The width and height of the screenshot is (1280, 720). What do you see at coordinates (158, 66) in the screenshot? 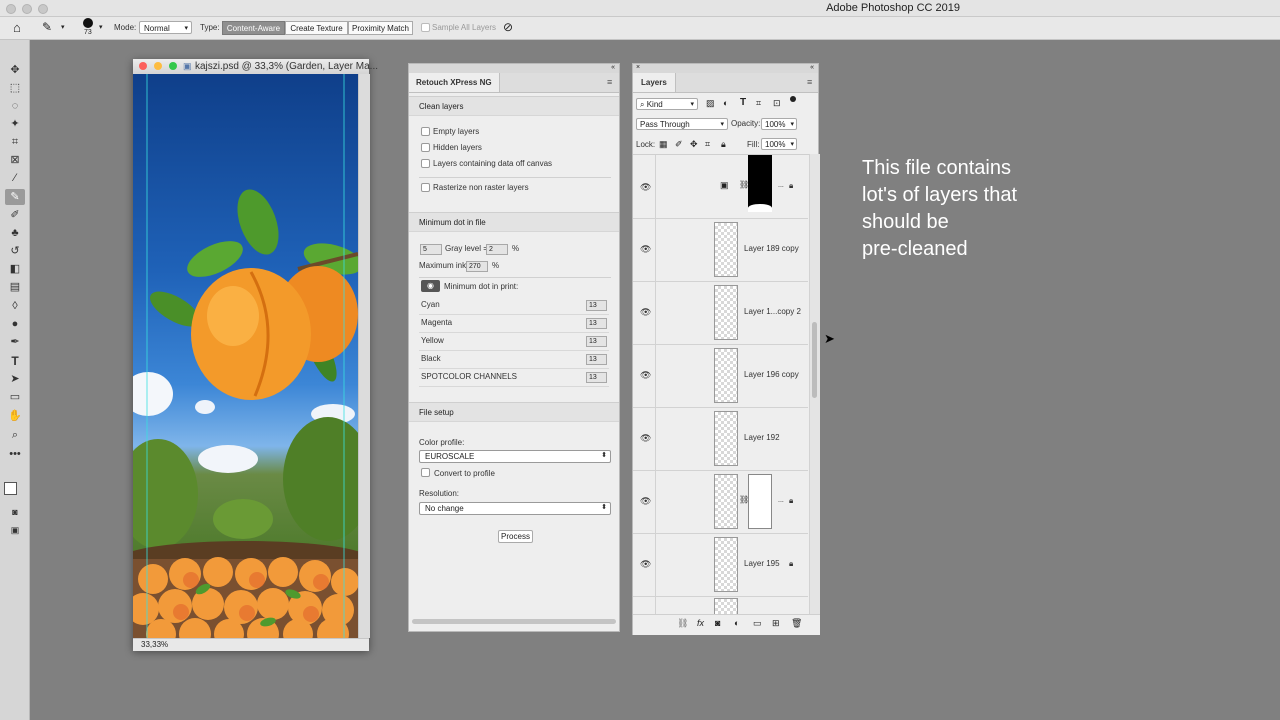
I see `doc-minimize-button` at bounding box center [158, 66].